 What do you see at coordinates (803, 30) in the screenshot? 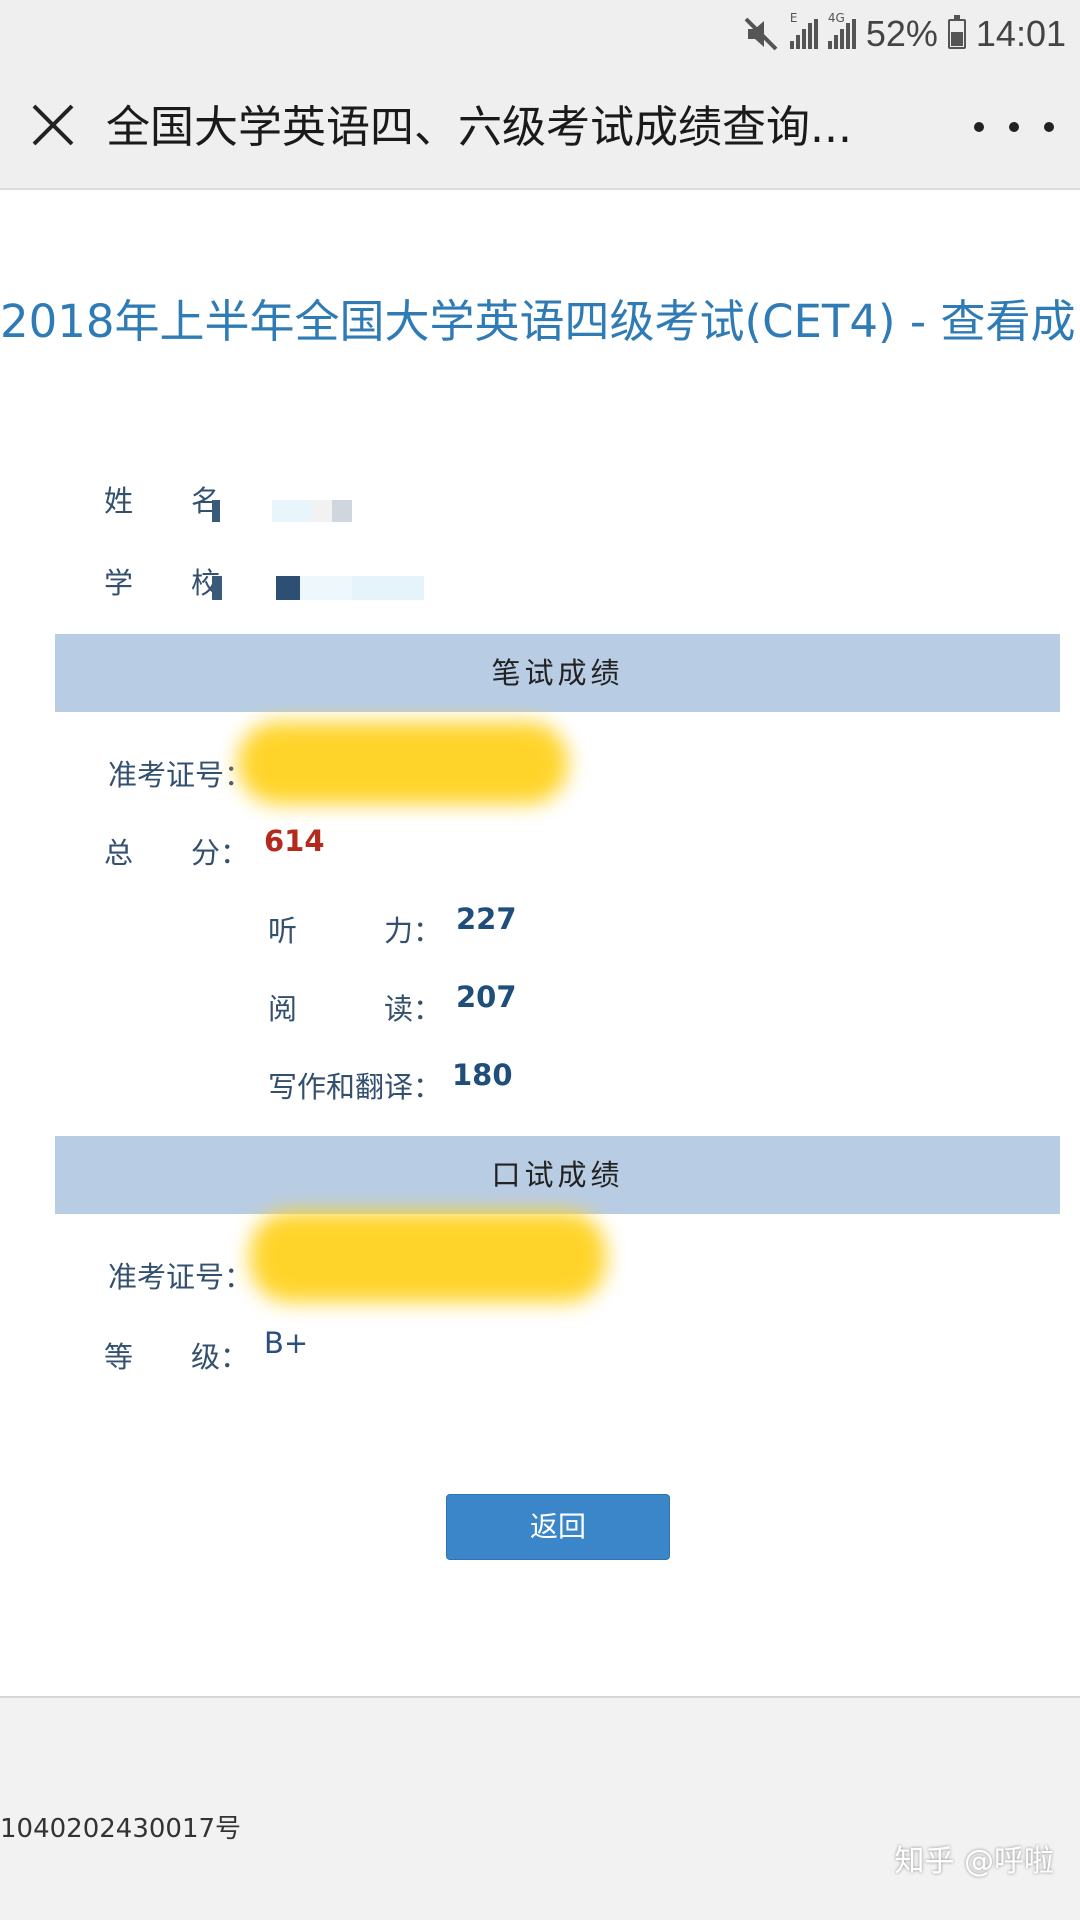
I see `signal-icon: E` at bounding box center [803, 30].